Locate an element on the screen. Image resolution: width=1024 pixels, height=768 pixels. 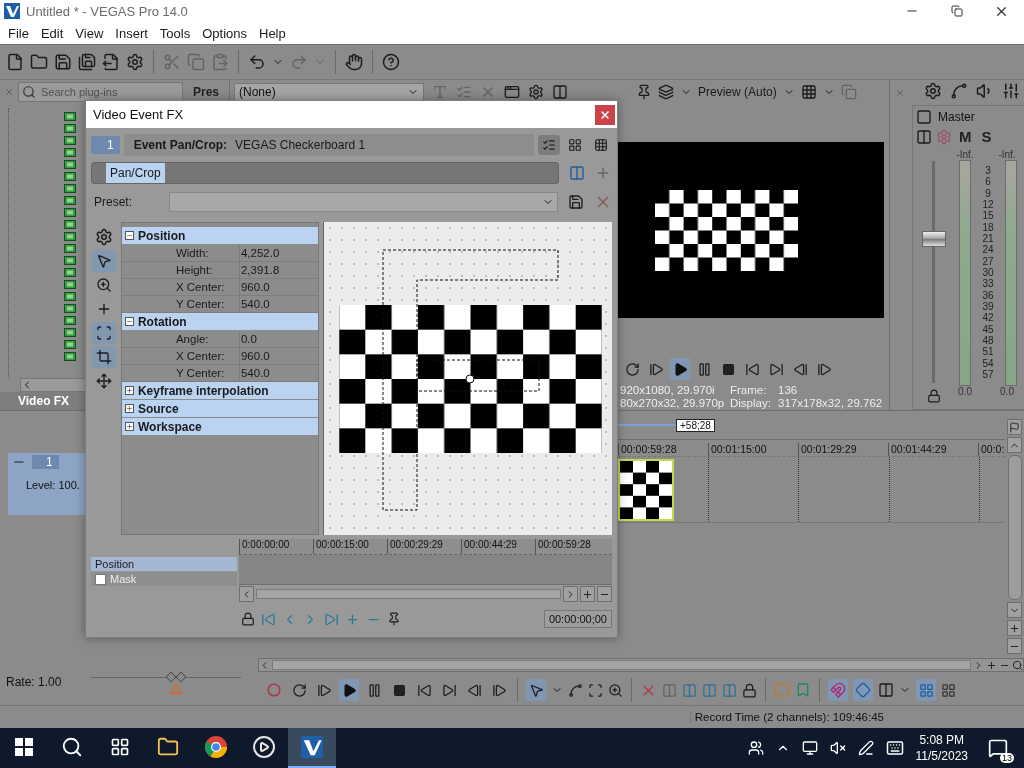
scale-number: 21 is located at coordinates (988, 238).